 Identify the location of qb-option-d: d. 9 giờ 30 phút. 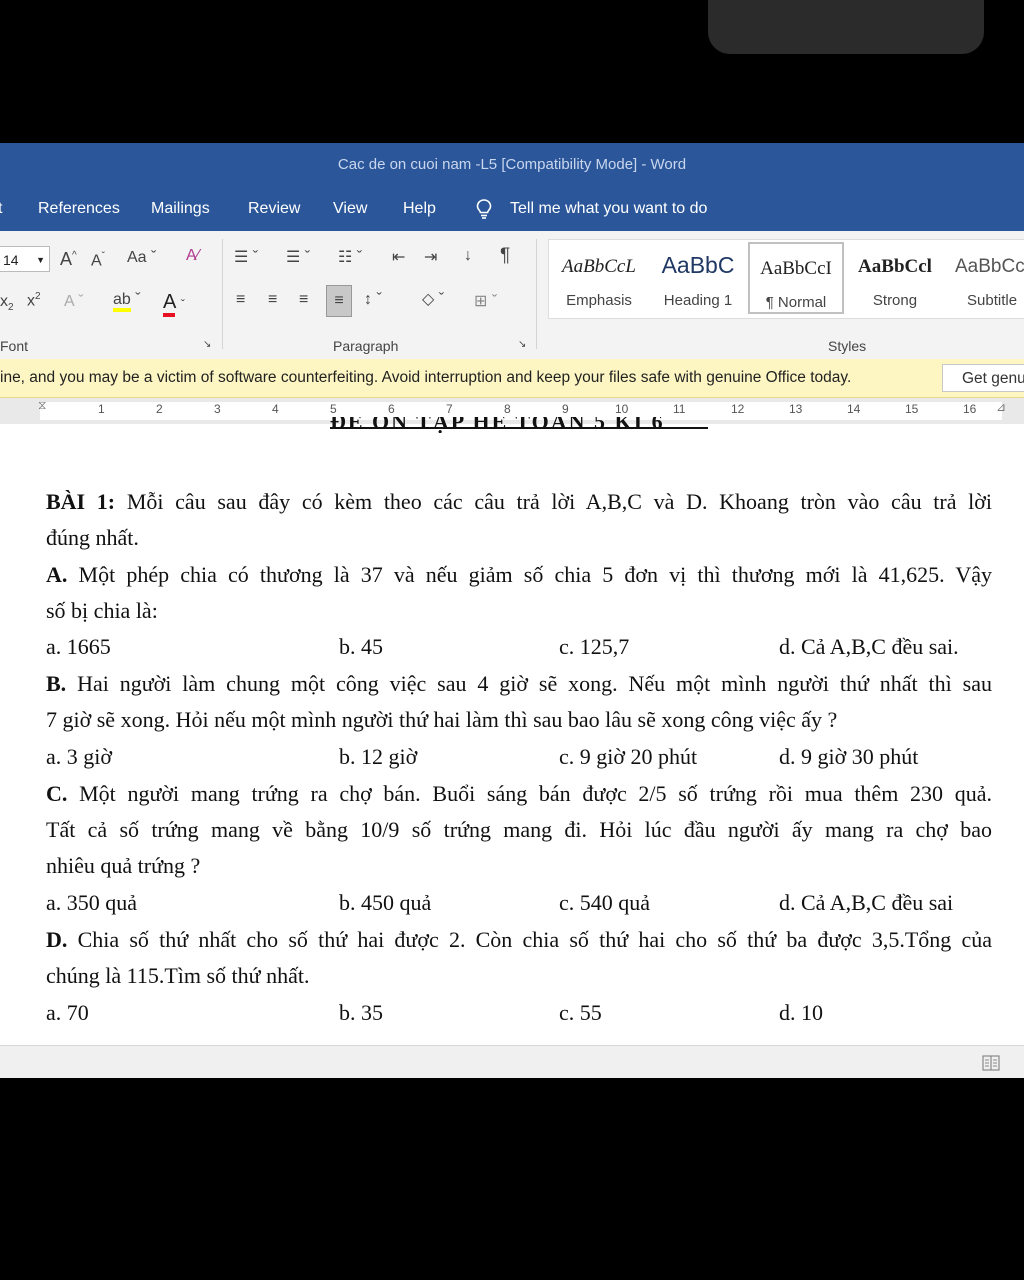
(849, 756).